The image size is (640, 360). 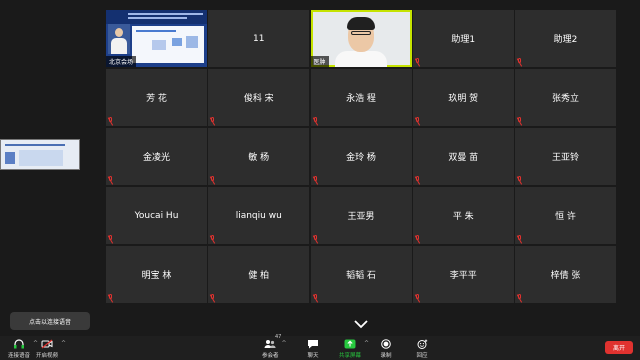 I want to click on participant-tile: 双曼 苗, so click(x=463, y=156).